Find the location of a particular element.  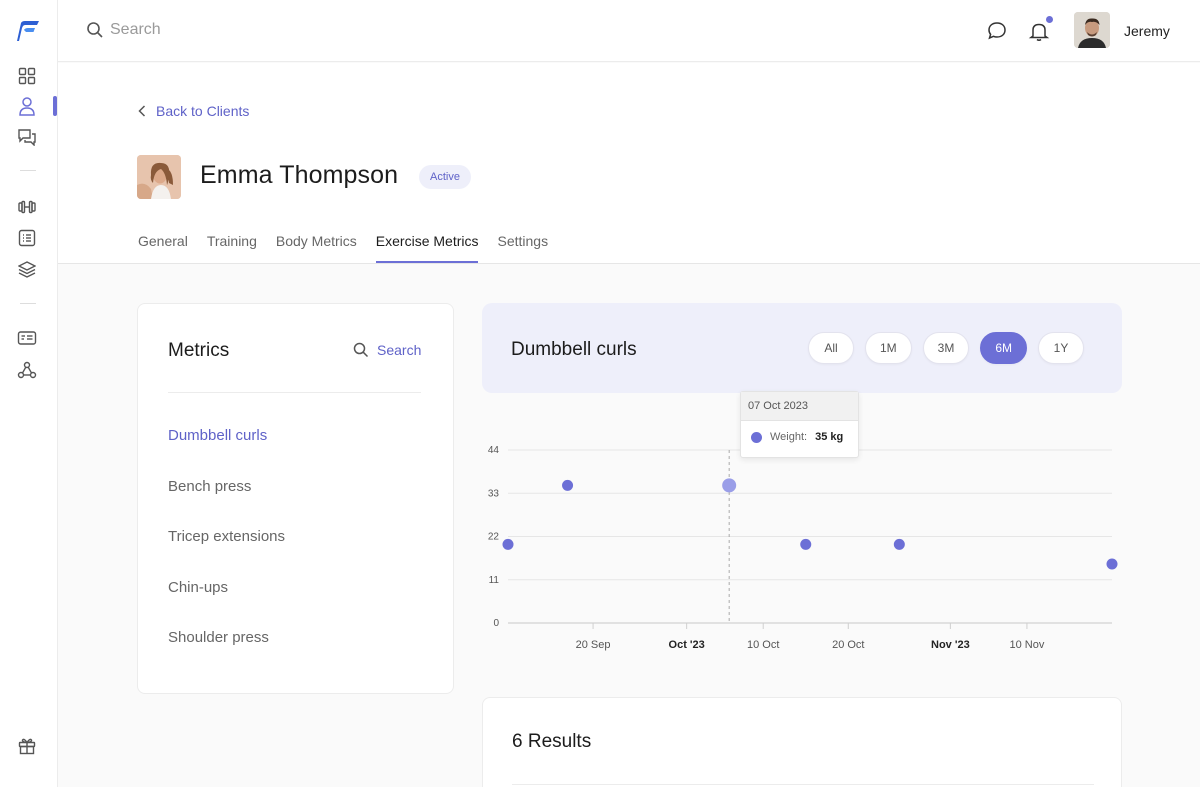

metrics-search-button: Search is located at coordinates (387, 350).